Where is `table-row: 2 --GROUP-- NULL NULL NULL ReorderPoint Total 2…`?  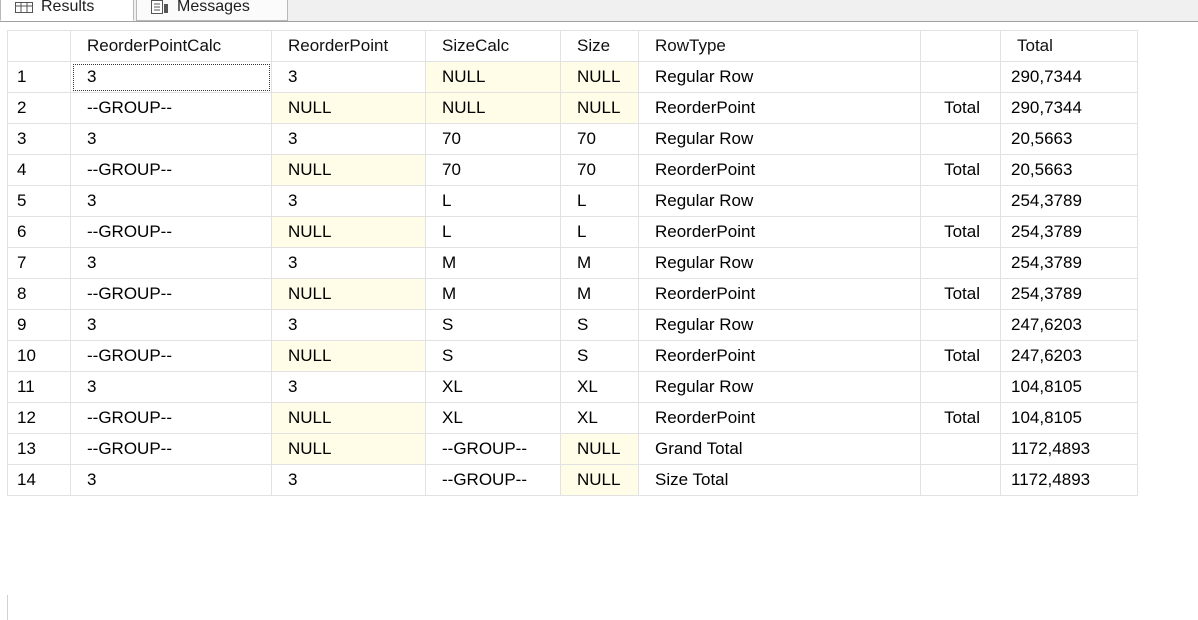
table-row: 2 --GROUP-- NULL NULL NULL ReorderPoint Total 2… is located at coordinates (572, 108).